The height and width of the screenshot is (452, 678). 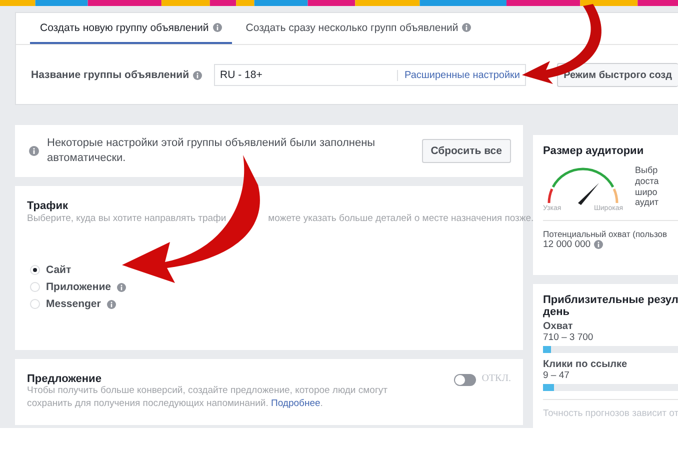 What do you see at coordinates (557, 312) in the screenshot?
I see `card-title: день` at bounding box center [557, 312].